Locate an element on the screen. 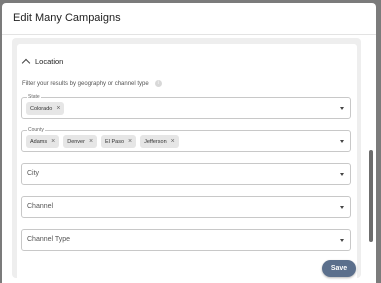  title-divider is located at coordinates (189, 34).